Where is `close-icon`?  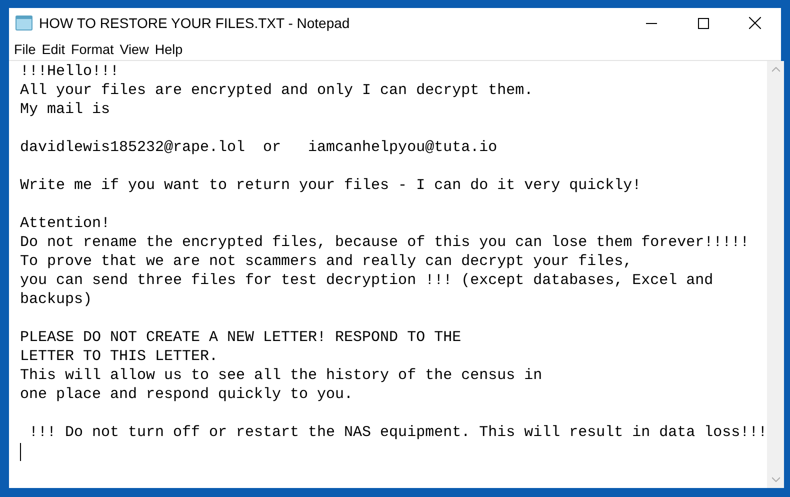
close-icon is located at coordinates (755, 23).